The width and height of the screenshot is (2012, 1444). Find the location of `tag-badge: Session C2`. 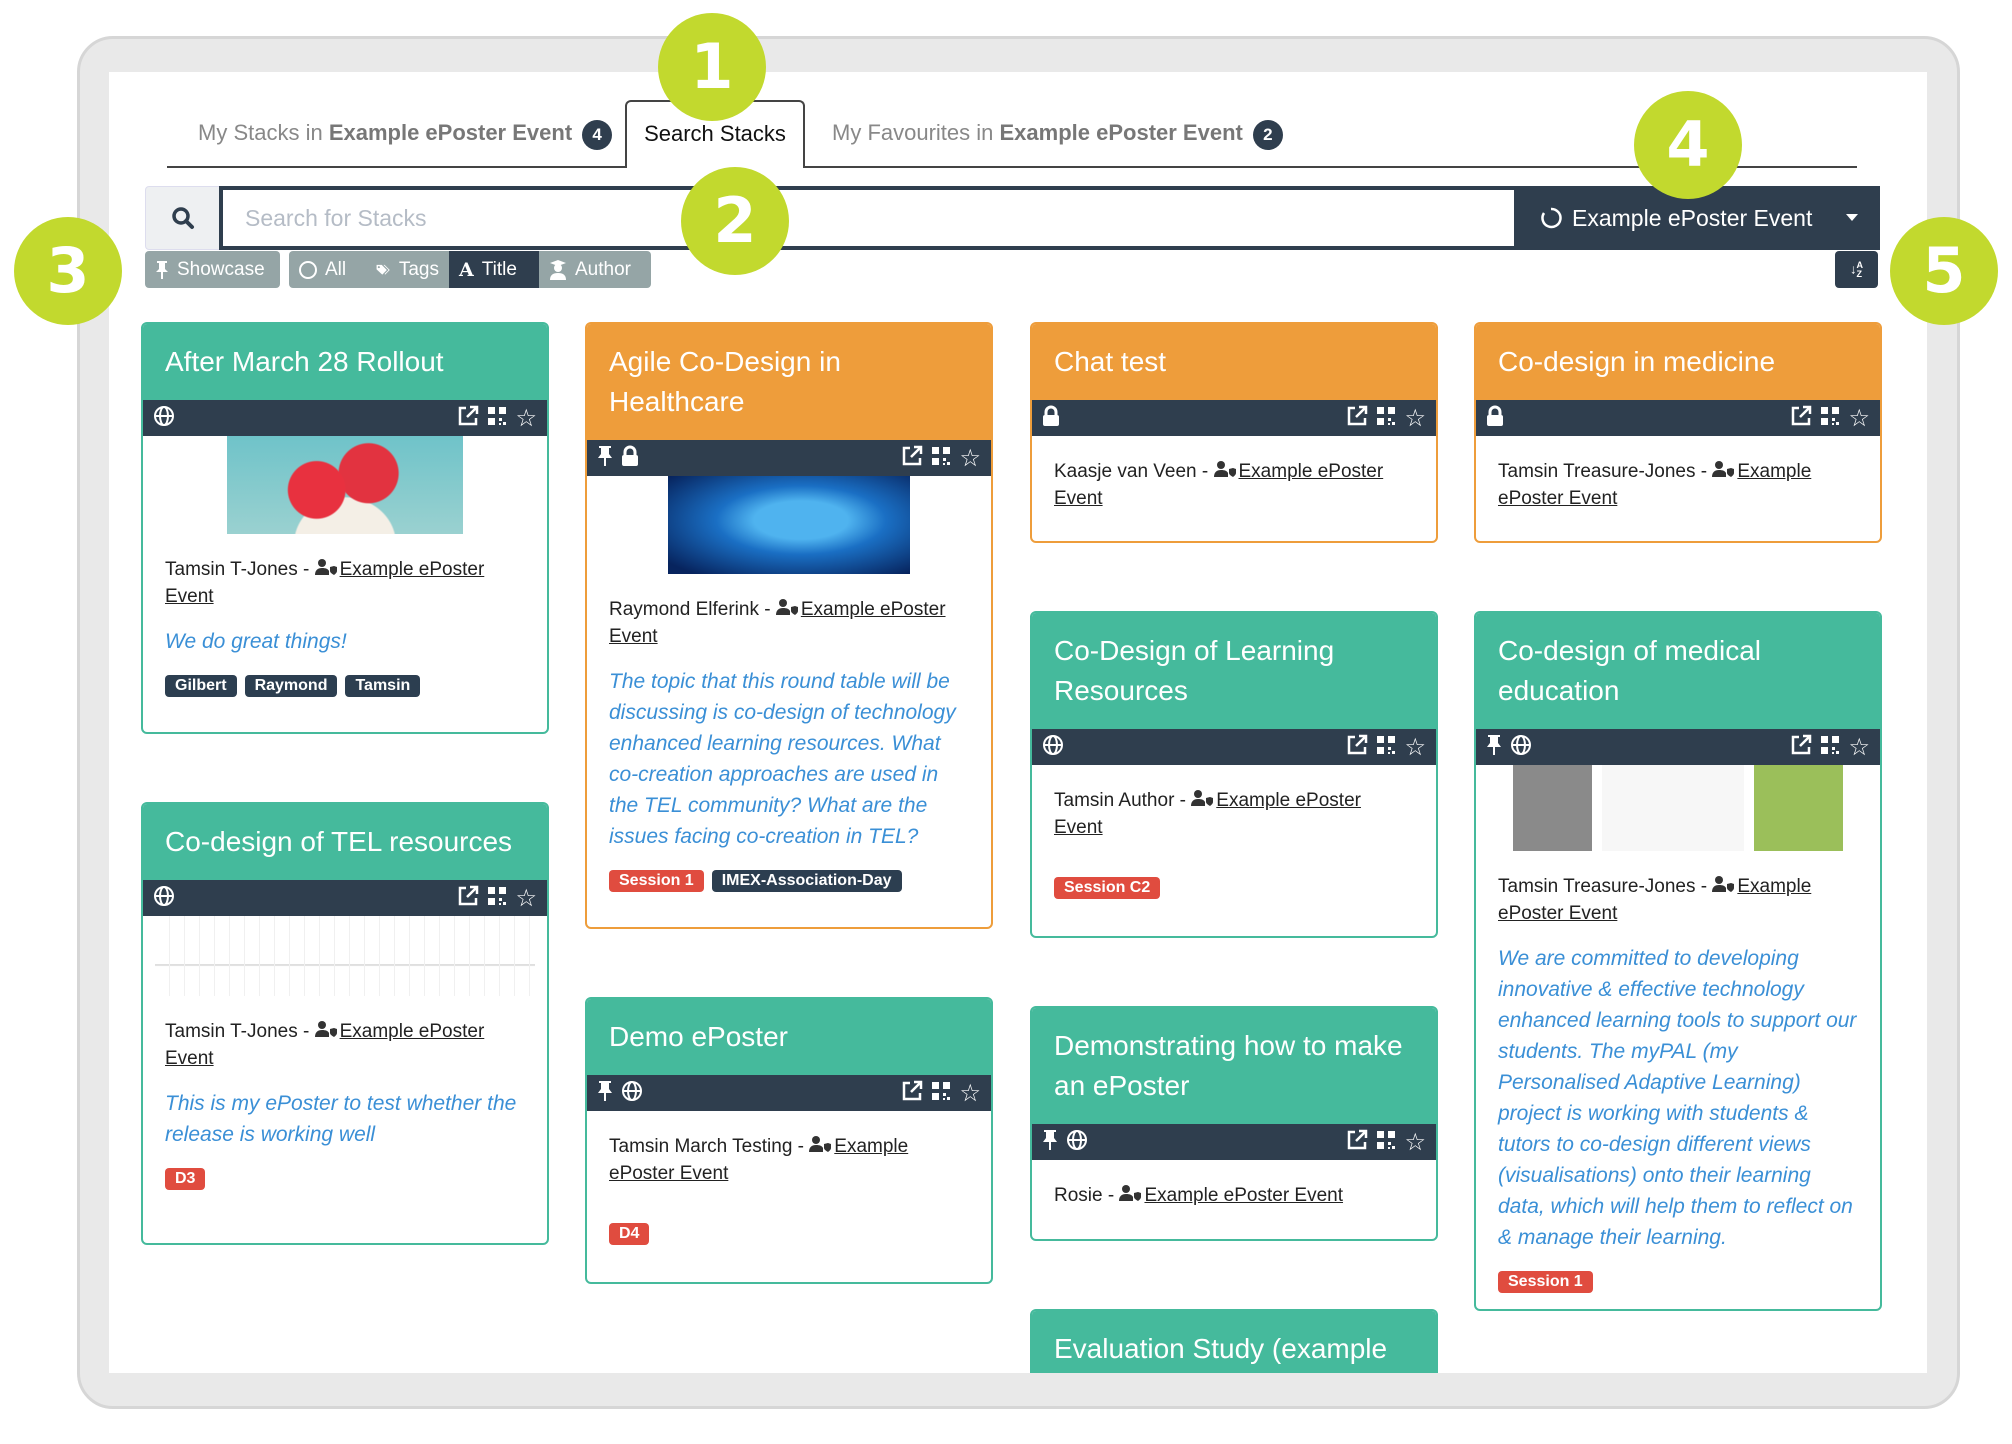

tag-badge: Session C2 is located at coordinates (1107, 888).